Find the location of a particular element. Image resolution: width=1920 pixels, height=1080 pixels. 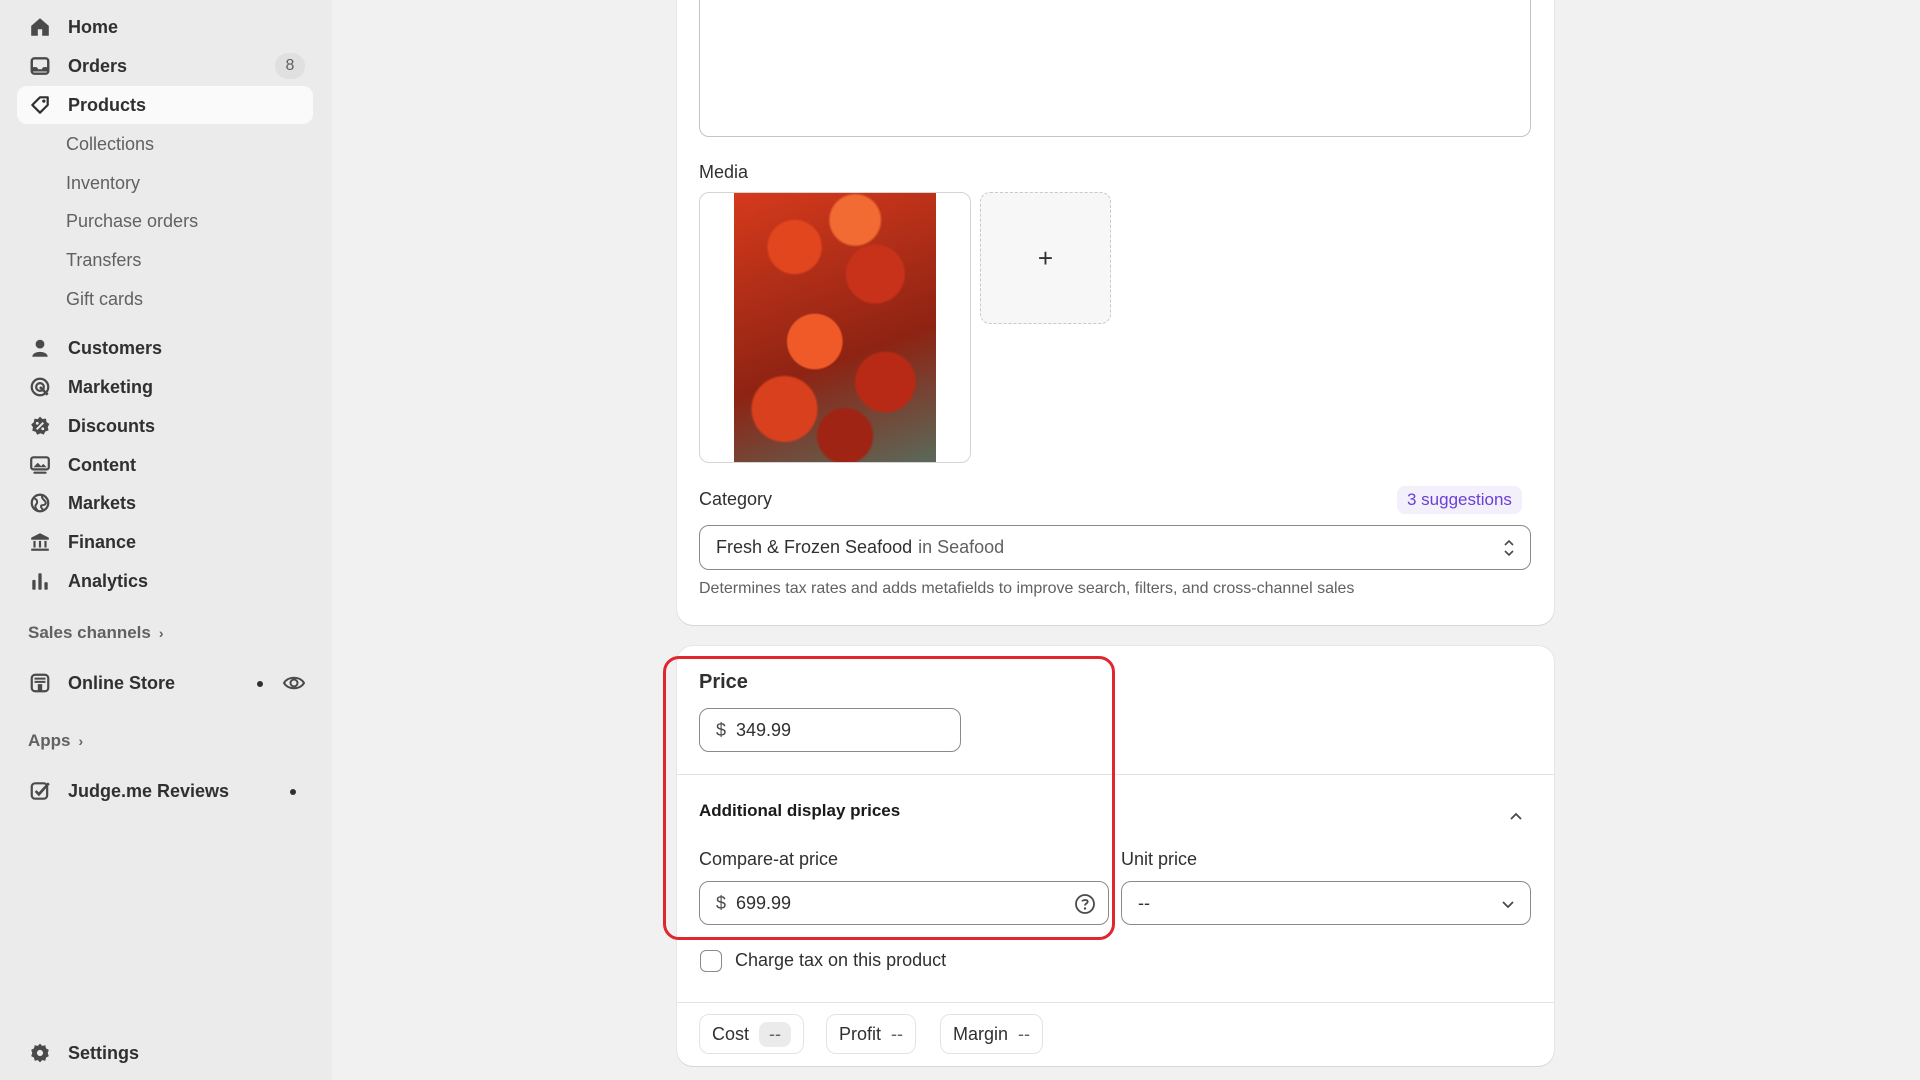

category-value: Fresh & Frozen Seafood is located at coordinates (814, 547).